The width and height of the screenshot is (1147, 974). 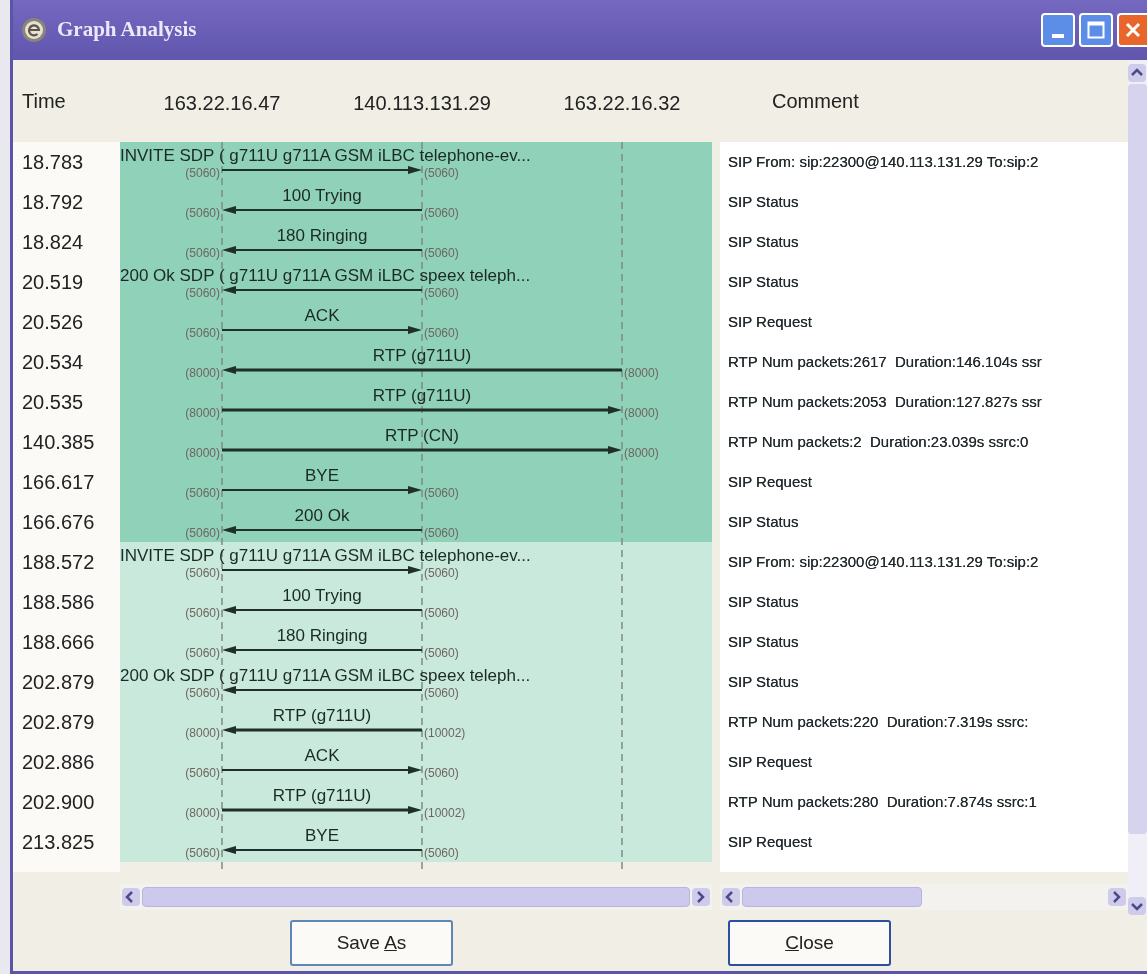 What do you see at coordinates (58, 762) in the screenshot?
I see `time-cell-text: 202.886` at bounding box center [58, 762].